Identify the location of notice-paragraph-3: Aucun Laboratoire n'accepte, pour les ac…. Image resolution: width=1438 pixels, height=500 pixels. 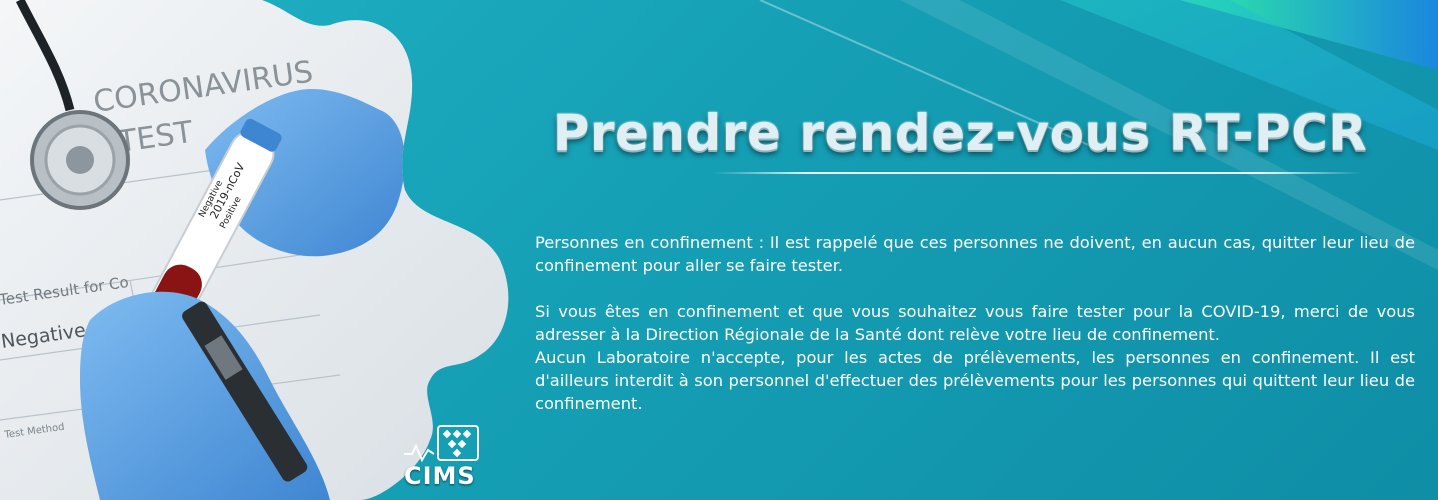
(975, 380).